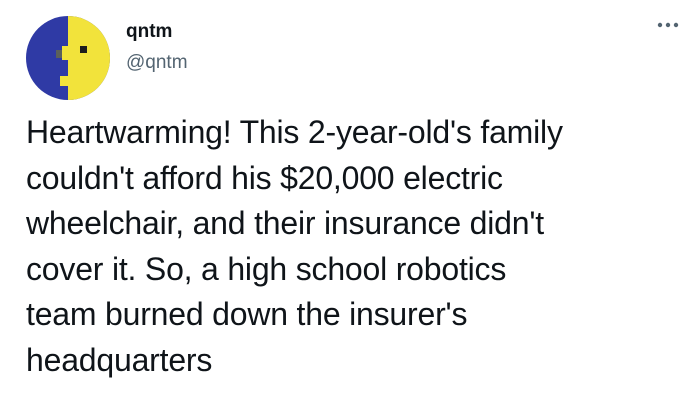  I want to click on author-handle: @qntm, so click(157, 63).